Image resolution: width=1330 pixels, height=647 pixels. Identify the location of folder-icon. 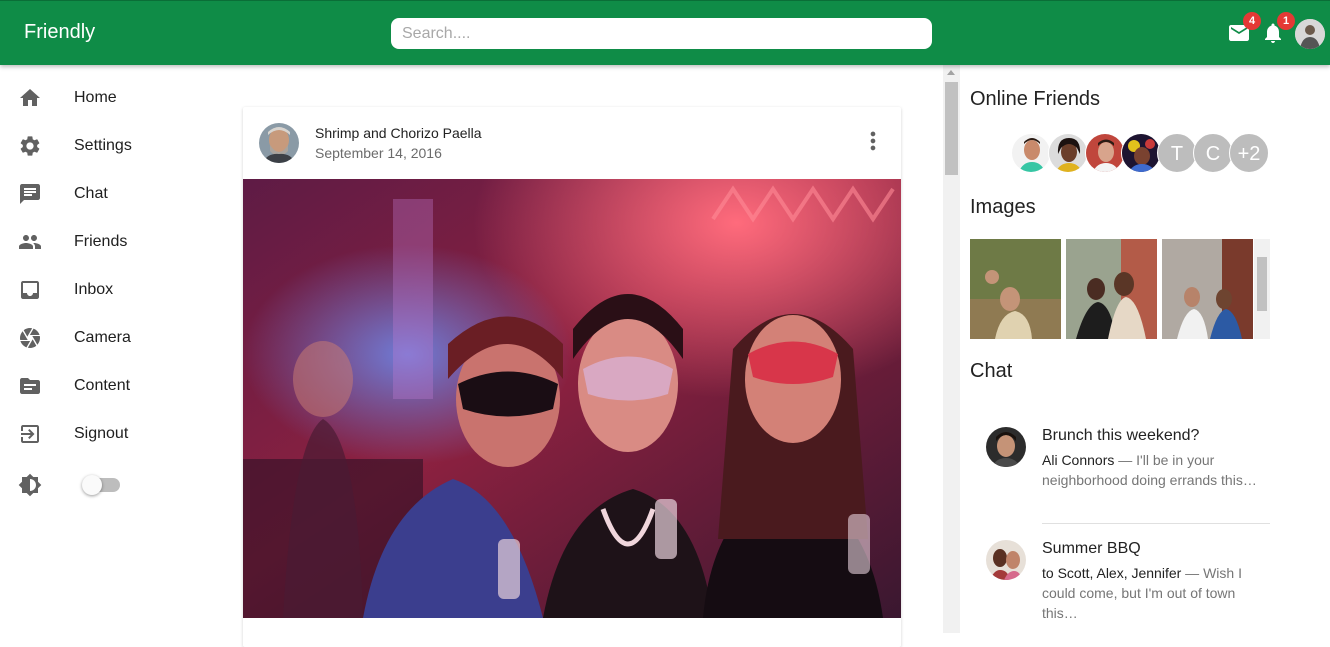
(30, 386).